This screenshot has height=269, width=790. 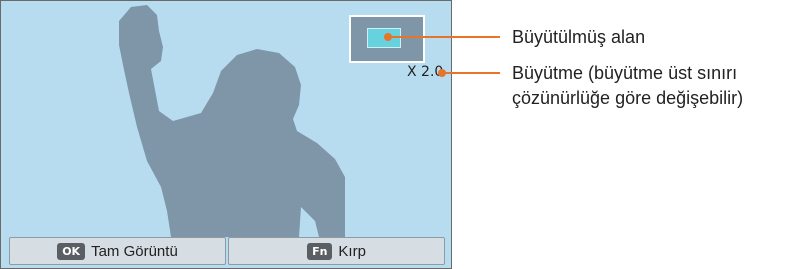 I want to click on magnified-area-label: Büyütülmüş alan, so click(x=579, y=37).